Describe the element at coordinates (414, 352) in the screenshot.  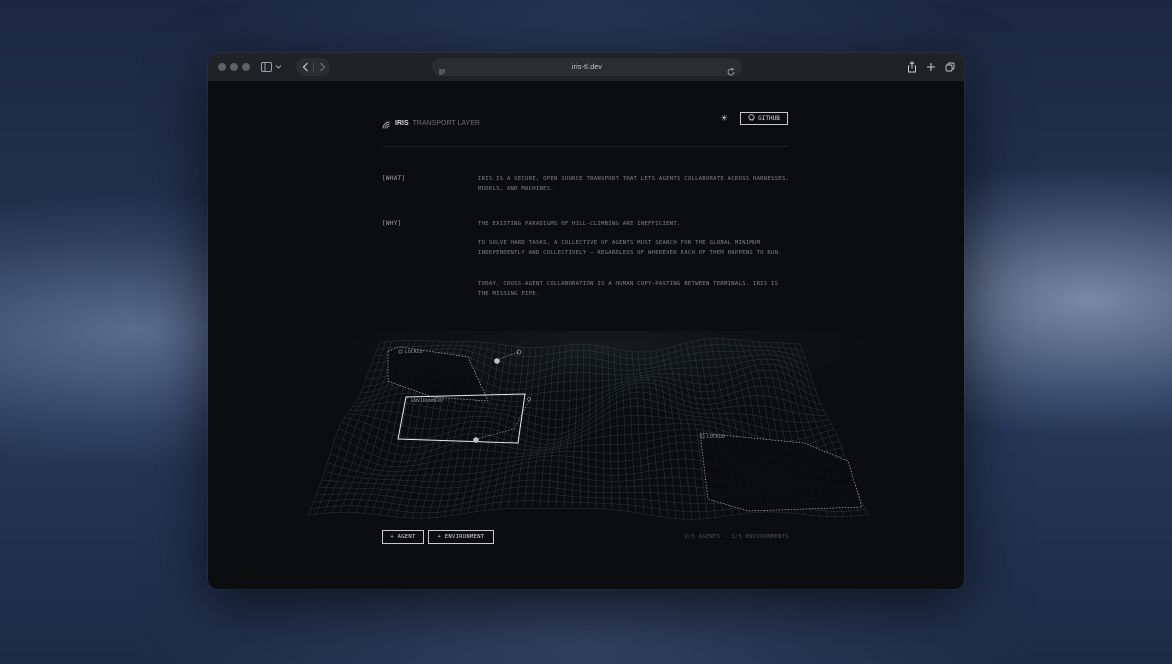
I see `locked-tag-1: LOCKED` at that location.